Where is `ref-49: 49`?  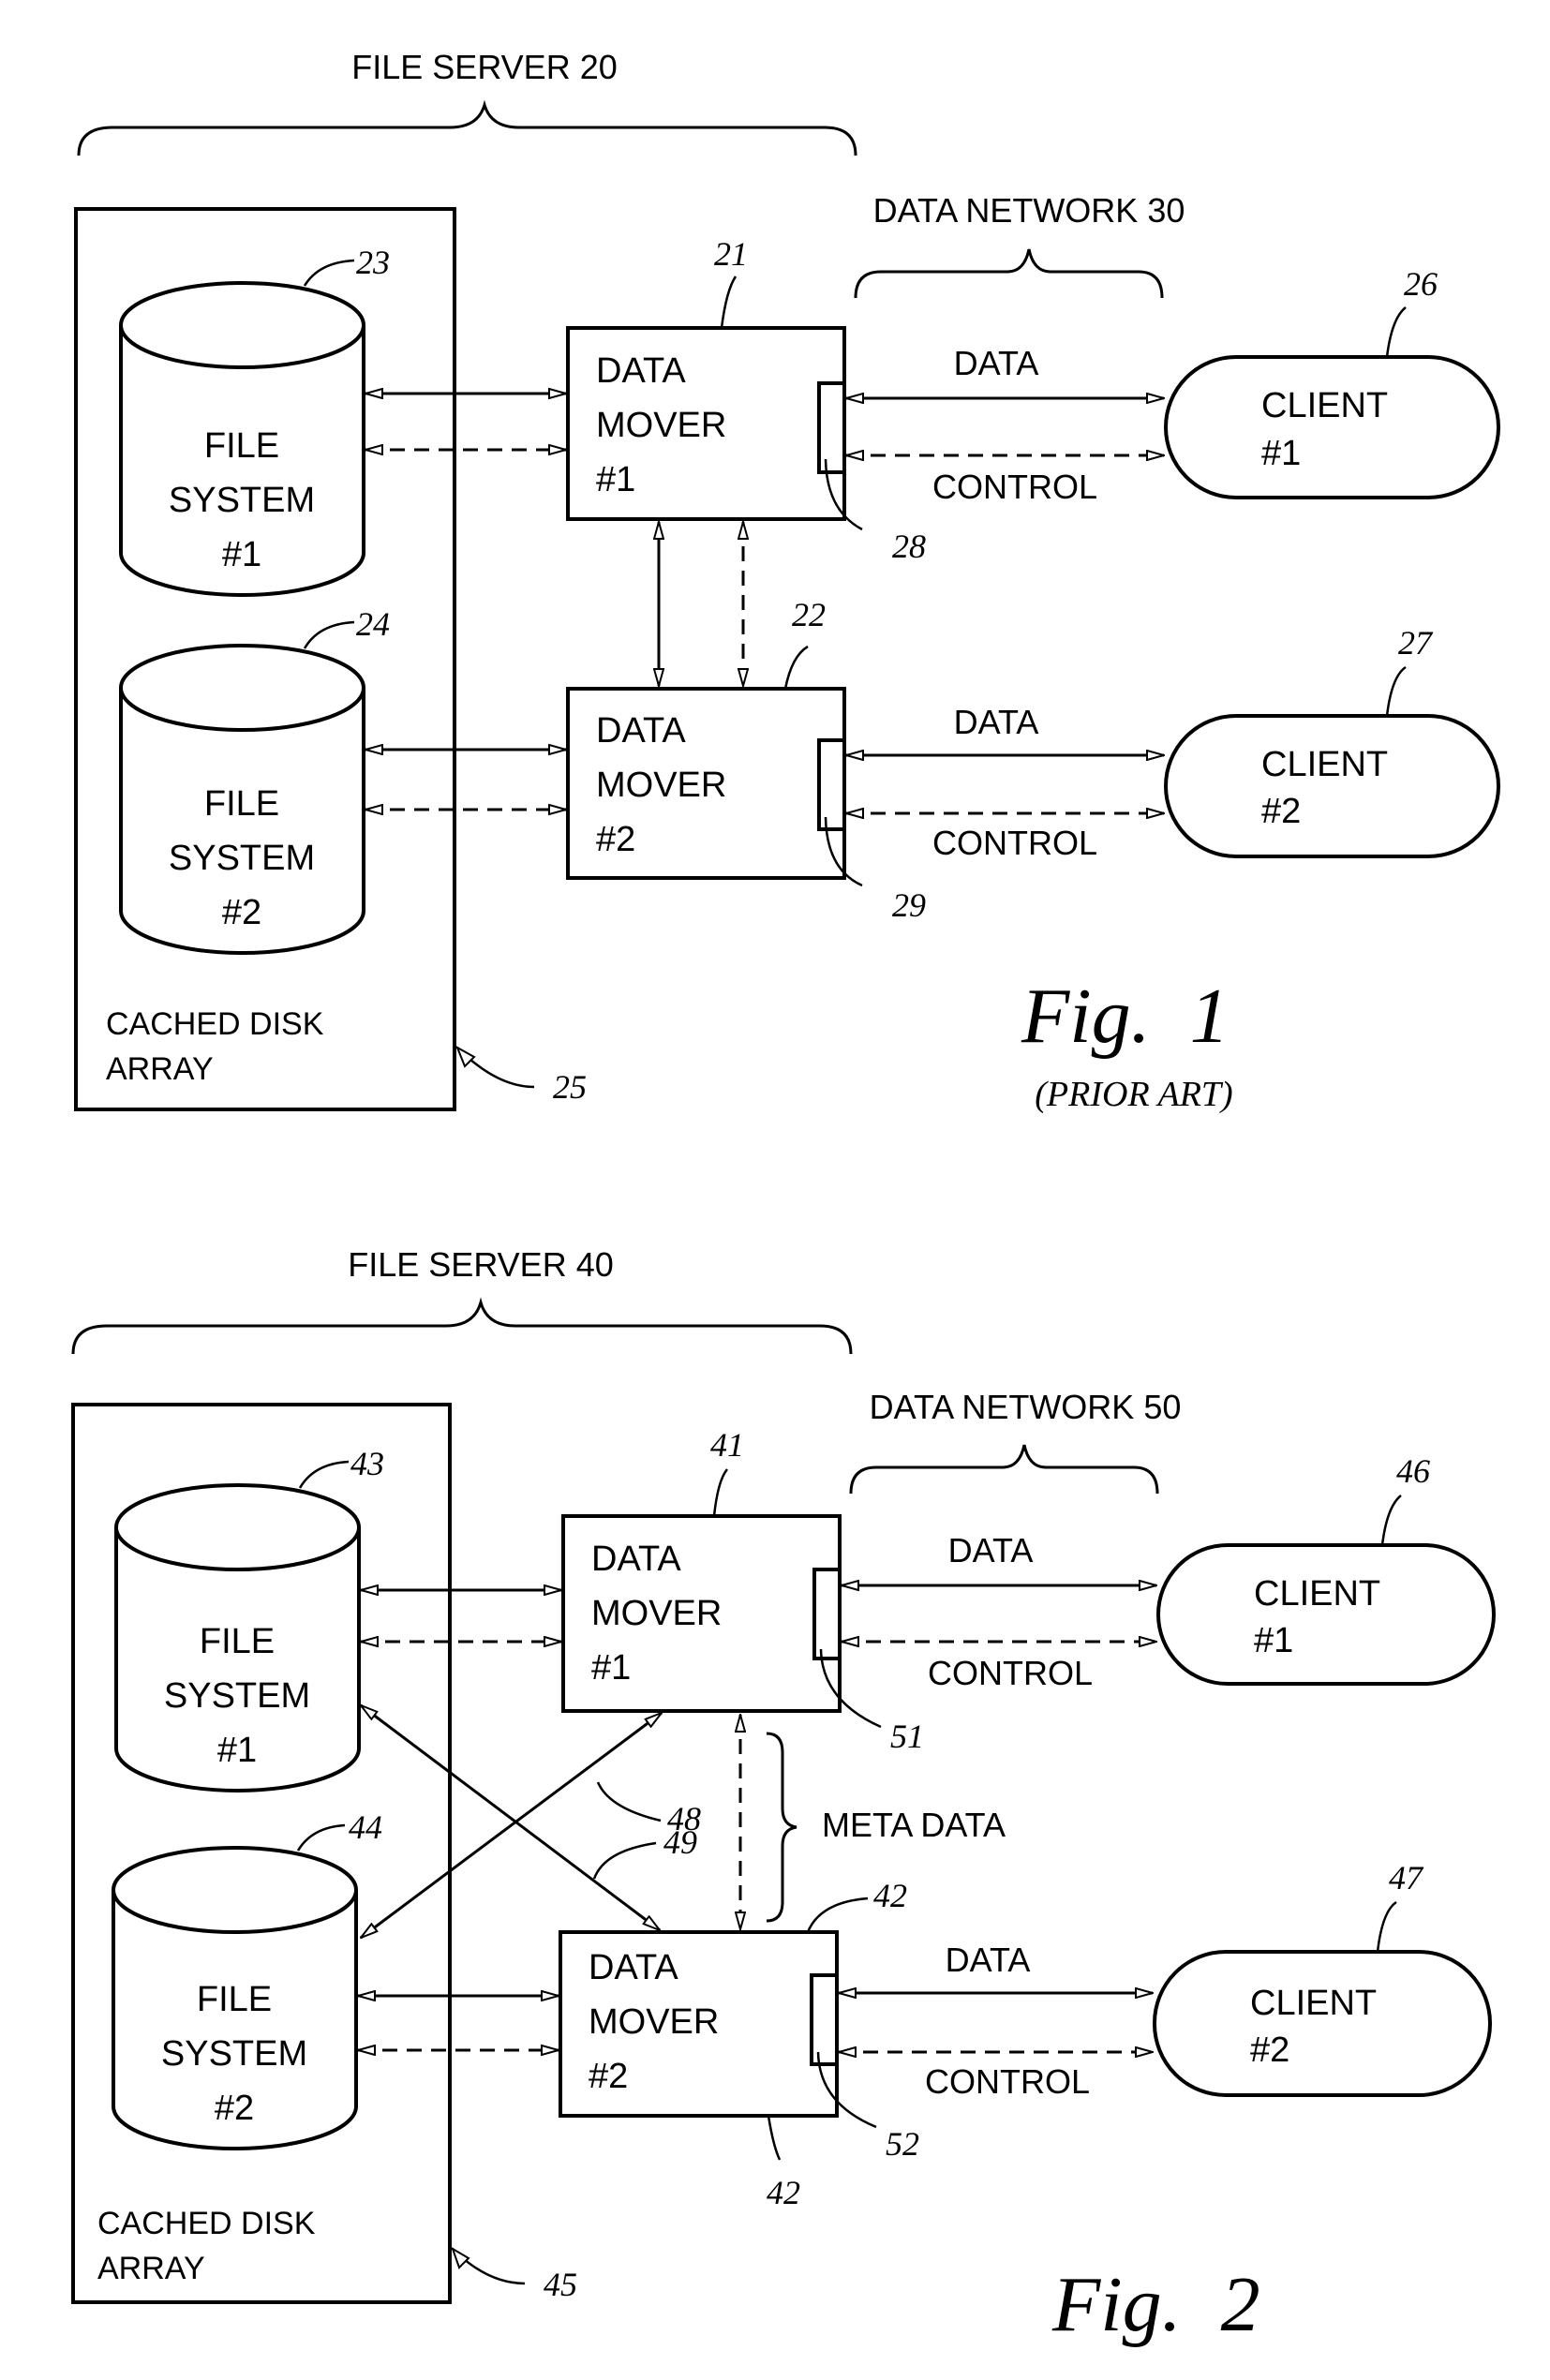
ref-49: 49 is located at coordinates (680, 1842).